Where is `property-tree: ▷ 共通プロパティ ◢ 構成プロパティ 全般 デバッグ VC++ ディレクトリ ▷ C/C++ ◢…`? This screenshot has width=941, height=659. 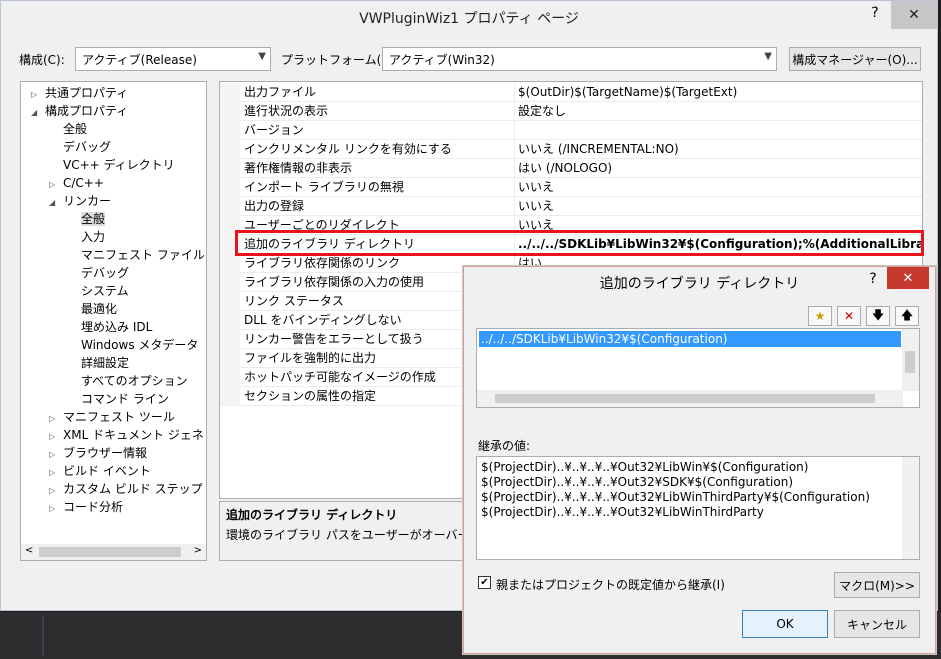
property-tree: ▷ 共通プロパティ ◢ 構成プロパティ 全般 デバッグ VC++ ディレクトリ ▷ C/C++ ◢… is located at coordinates (113, 321).